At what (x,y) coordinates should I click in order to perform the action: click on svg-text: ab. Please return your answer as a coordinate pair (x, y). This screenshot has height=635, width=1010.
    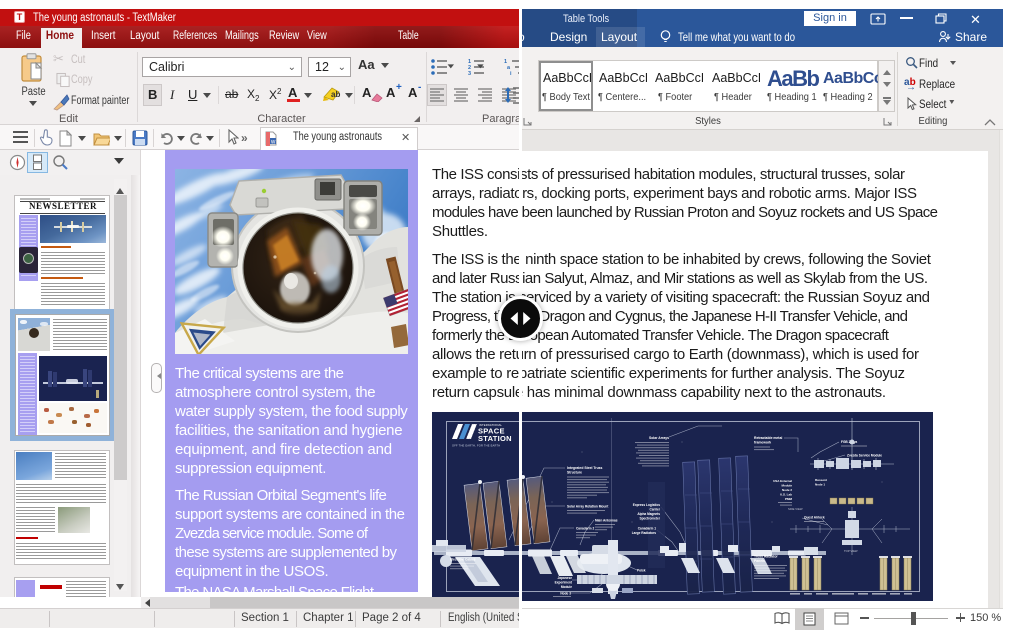
    Looking at the image, I should click on (335, 94).